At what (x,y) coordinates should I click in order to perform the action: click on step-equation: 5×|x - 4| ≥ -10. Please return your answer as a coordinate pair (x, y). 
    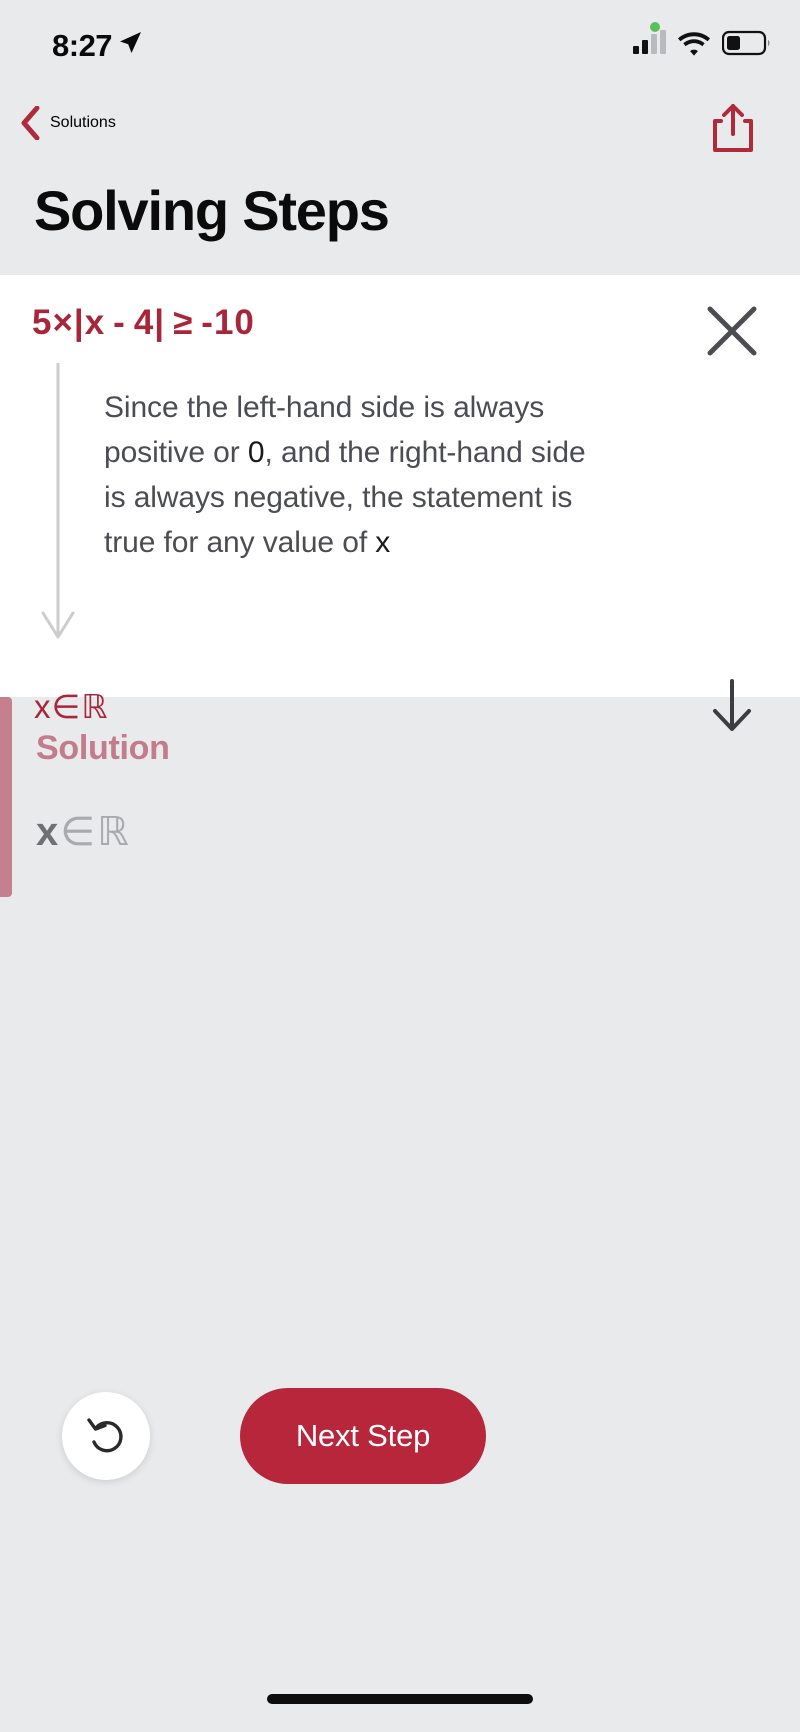
    Looking at the image, I should click on (143, 322).